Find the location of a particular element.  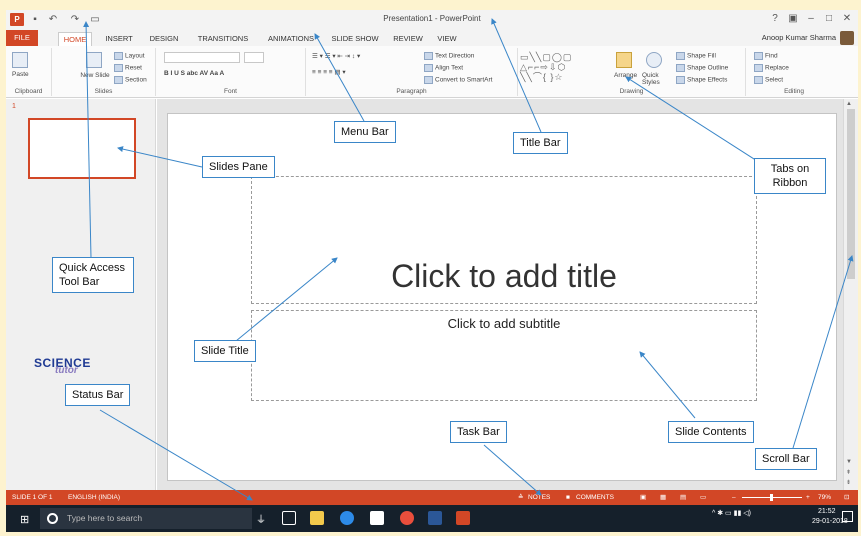

shape-effects-label: Shape Effects is located at coordinates (707, 80).